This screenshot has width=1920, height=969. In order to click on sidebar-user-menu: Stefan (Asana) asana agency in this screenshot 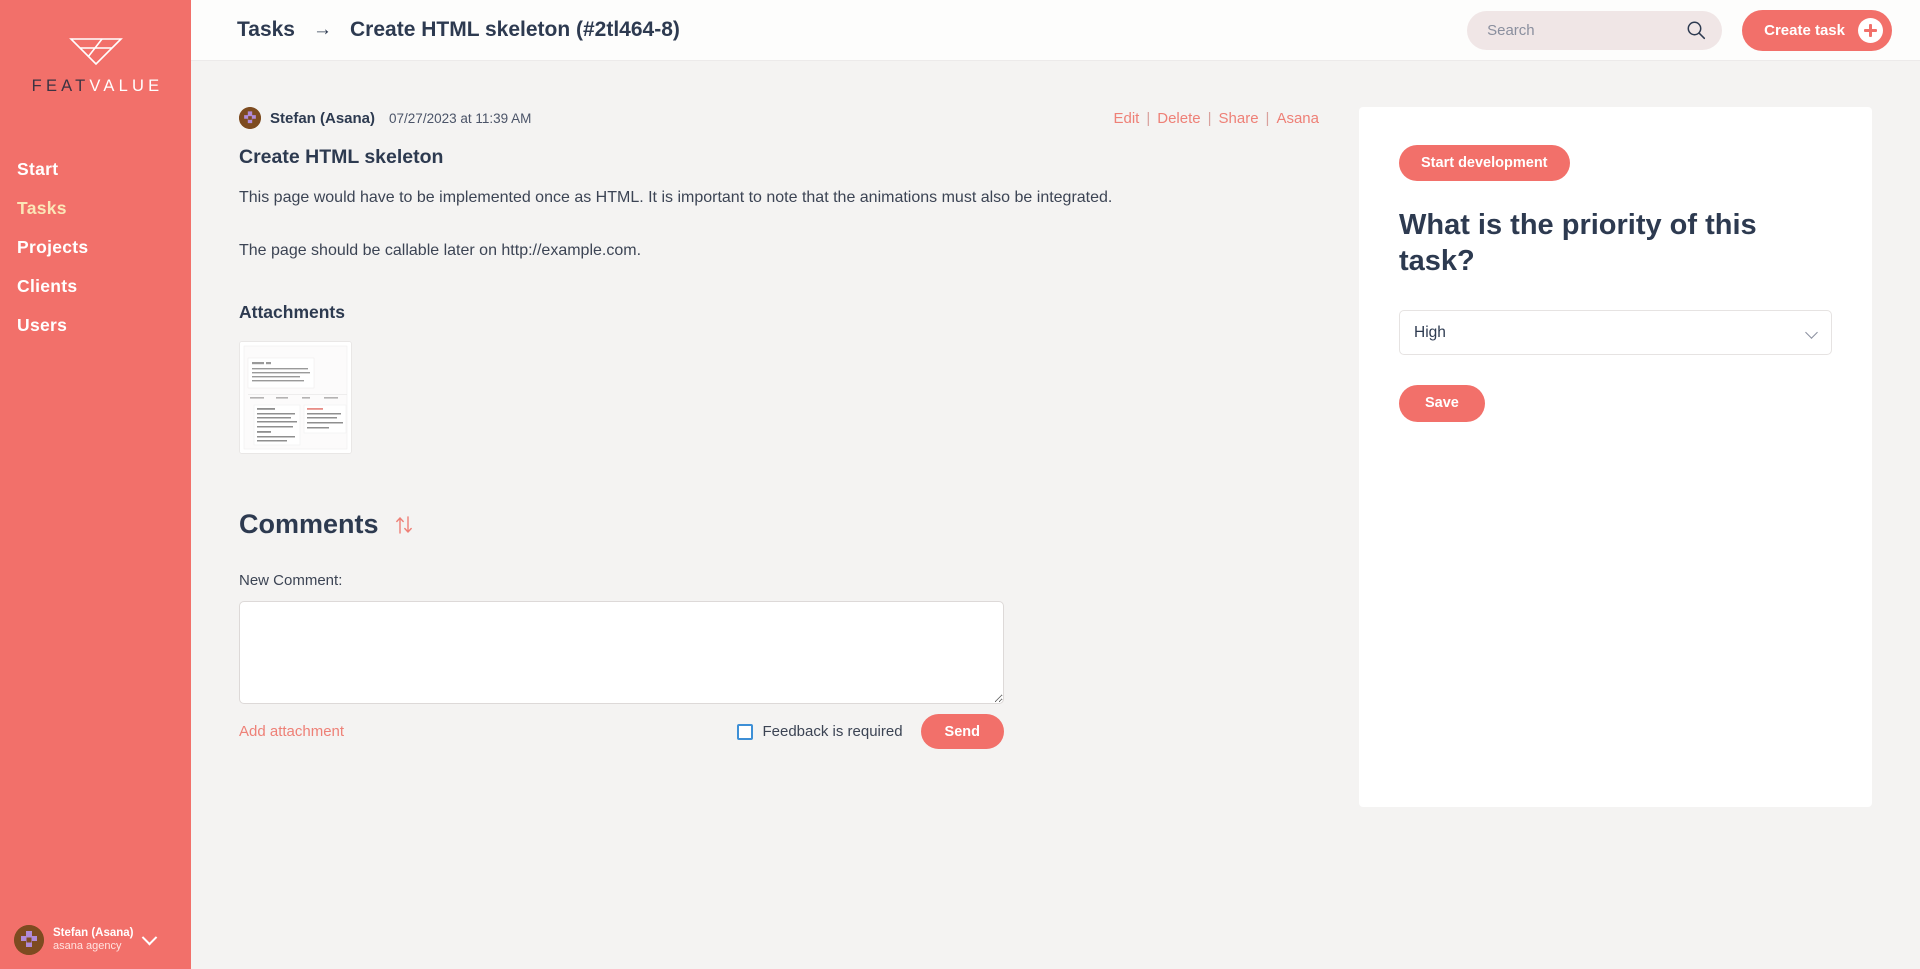, I will do `click(95, 940)`.